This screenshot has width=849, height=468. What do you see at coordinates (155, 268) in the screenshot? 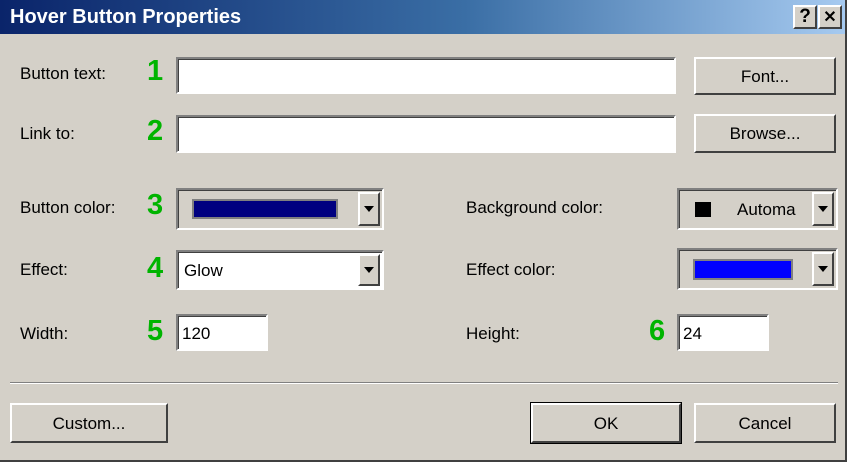
I see `annotation-number-4: 4` at bounding box center [155, 268].